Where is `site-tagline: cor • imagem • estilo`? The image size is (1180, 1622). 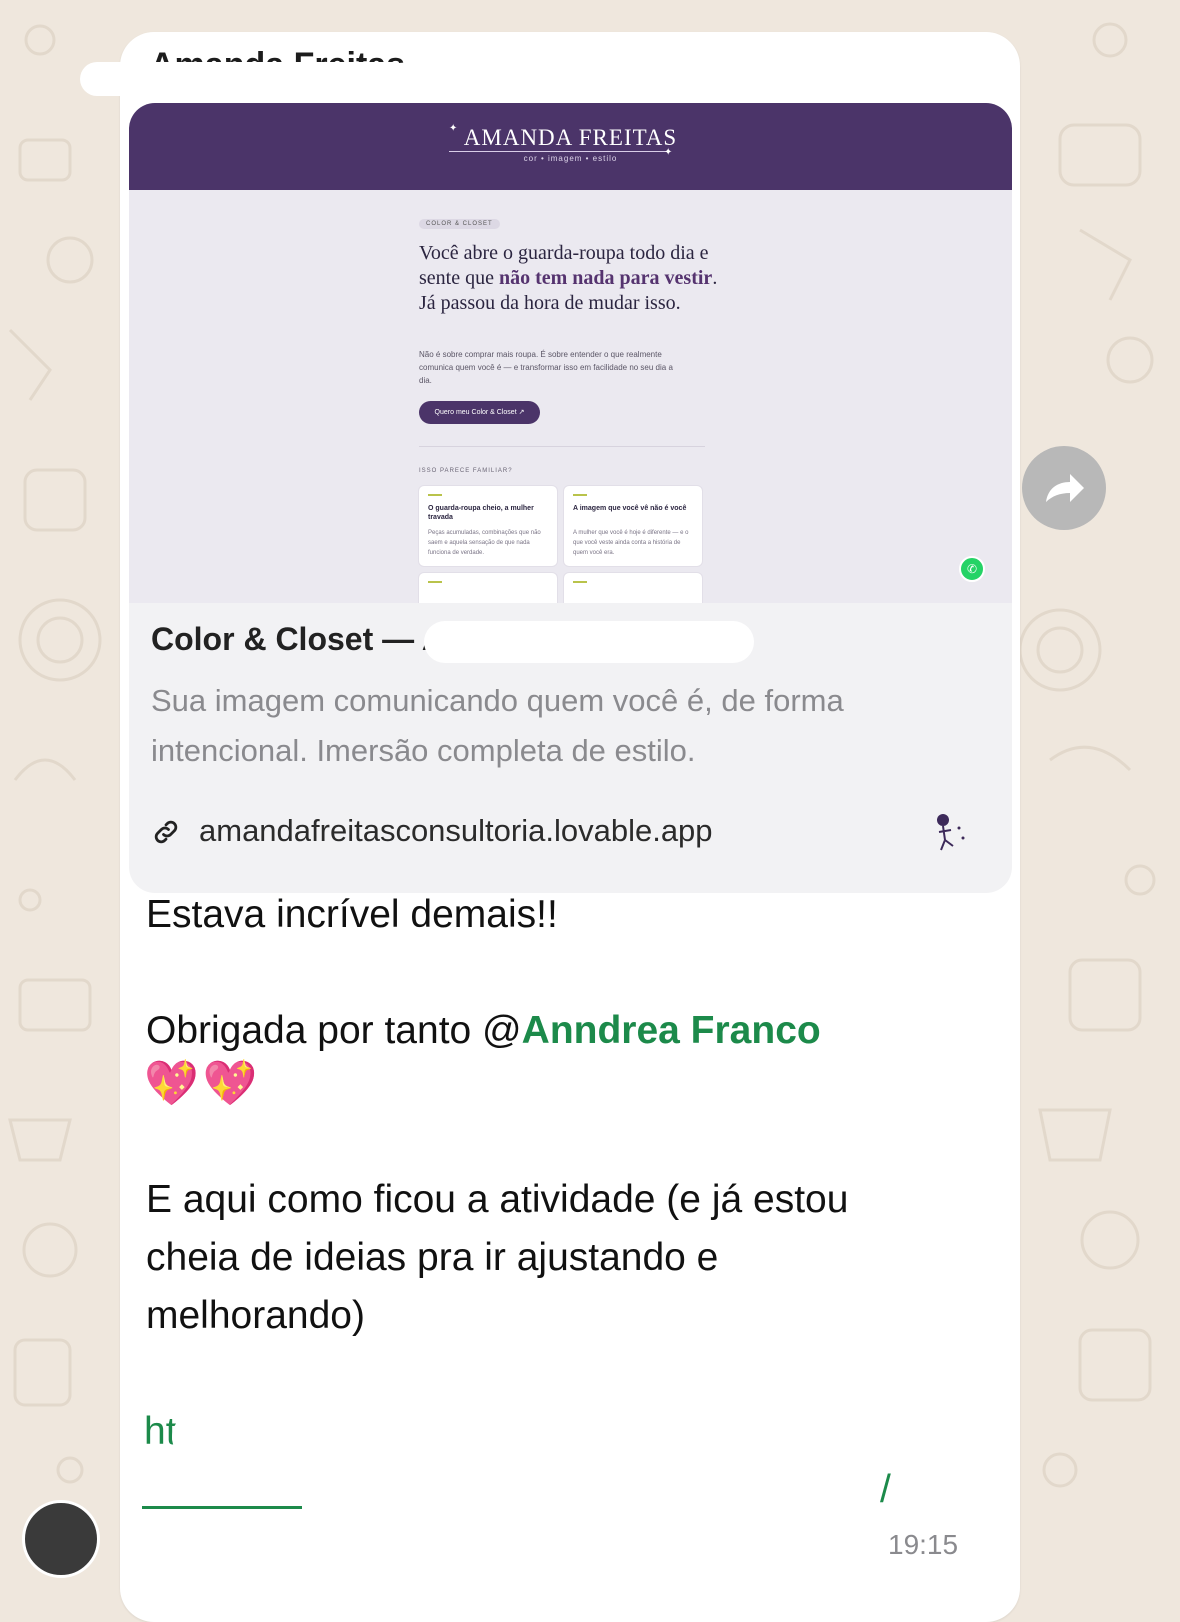
site-tagline: cor • imagem • estilo is located at coordinates (570, 158).